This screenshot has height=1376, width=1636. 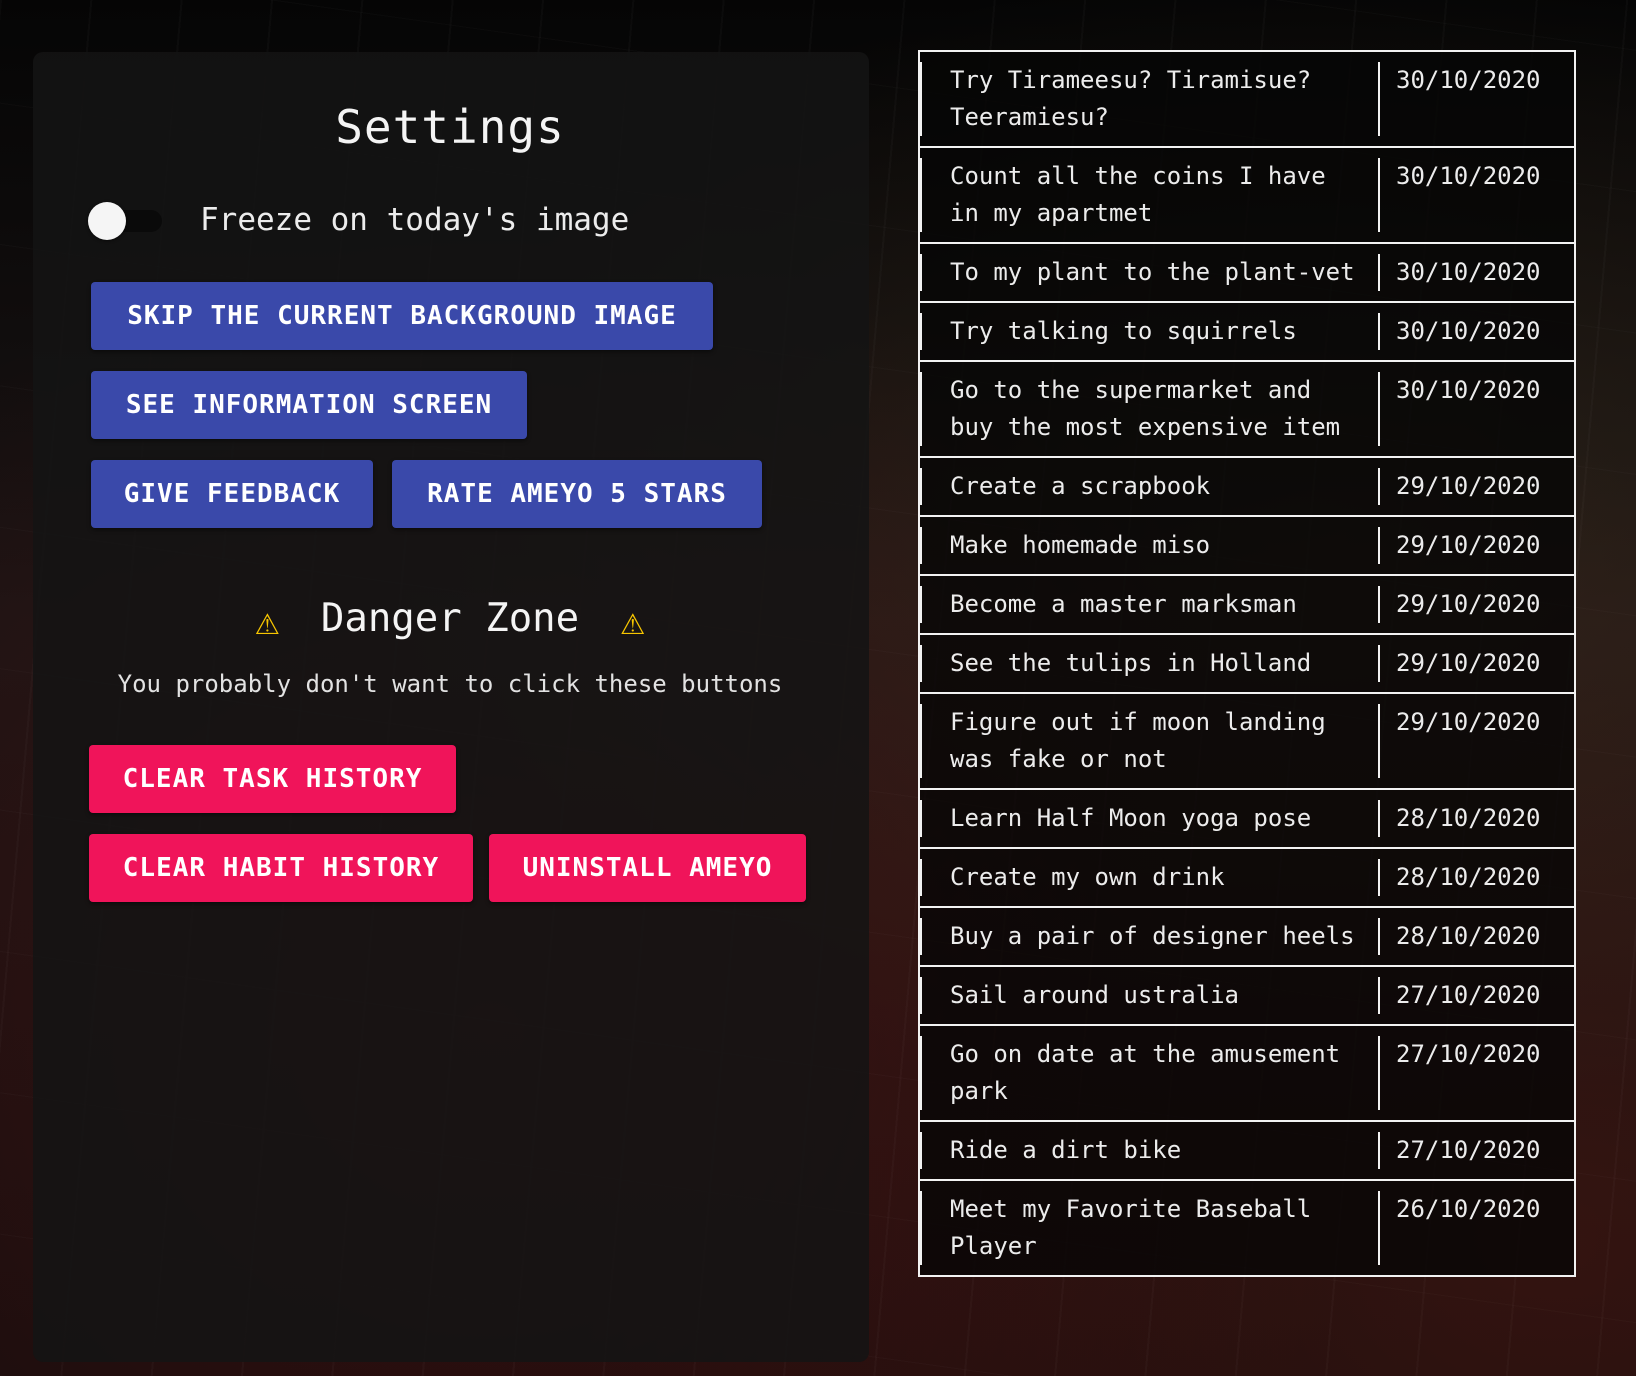 I want to click on freeze-image-row: Freeze on today's image, so click(x=358, y=220).